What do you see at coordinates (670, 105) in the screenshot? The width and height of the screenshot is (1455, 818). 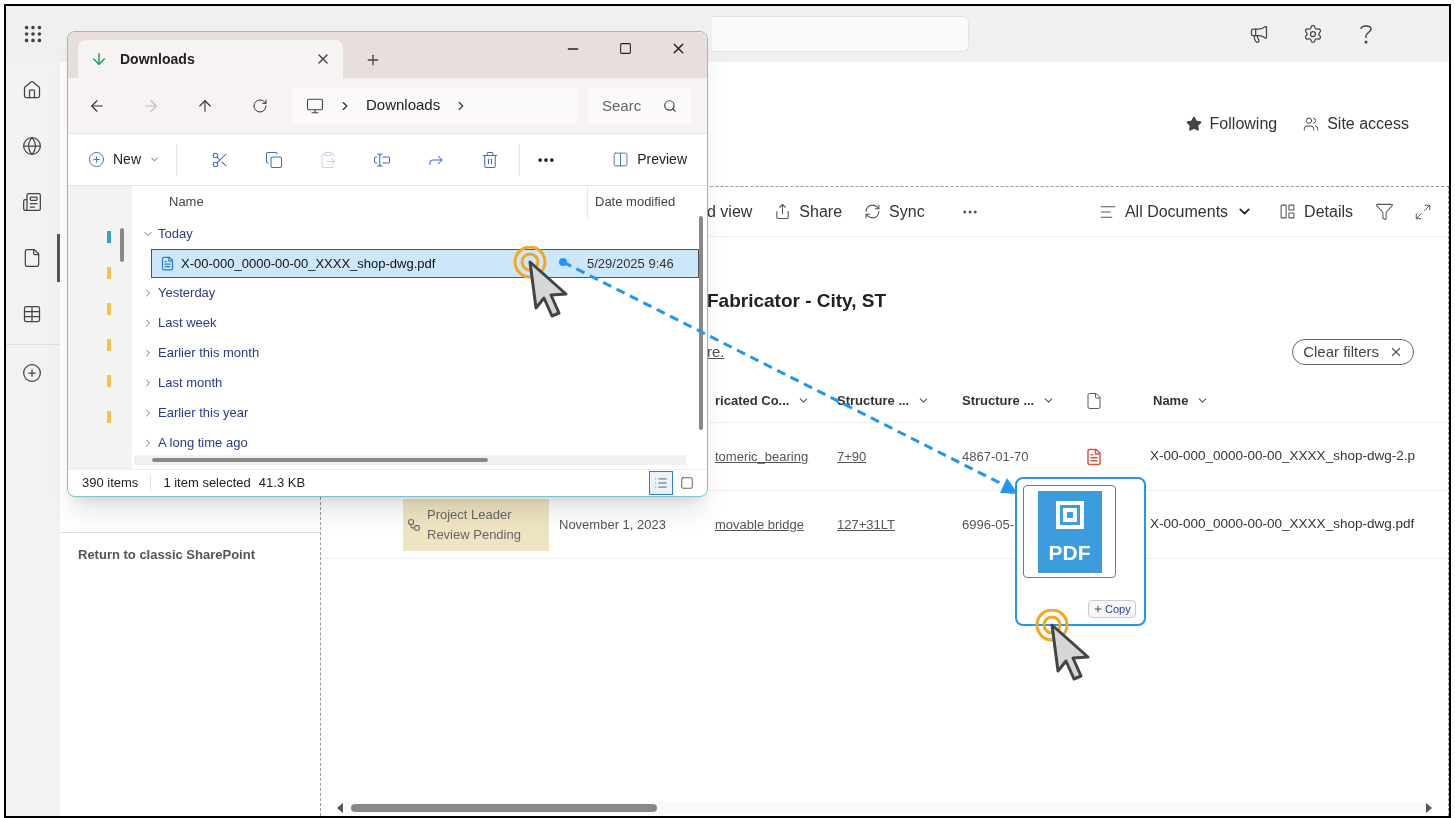 I see `search-icon` at bounding box center [670, 105].